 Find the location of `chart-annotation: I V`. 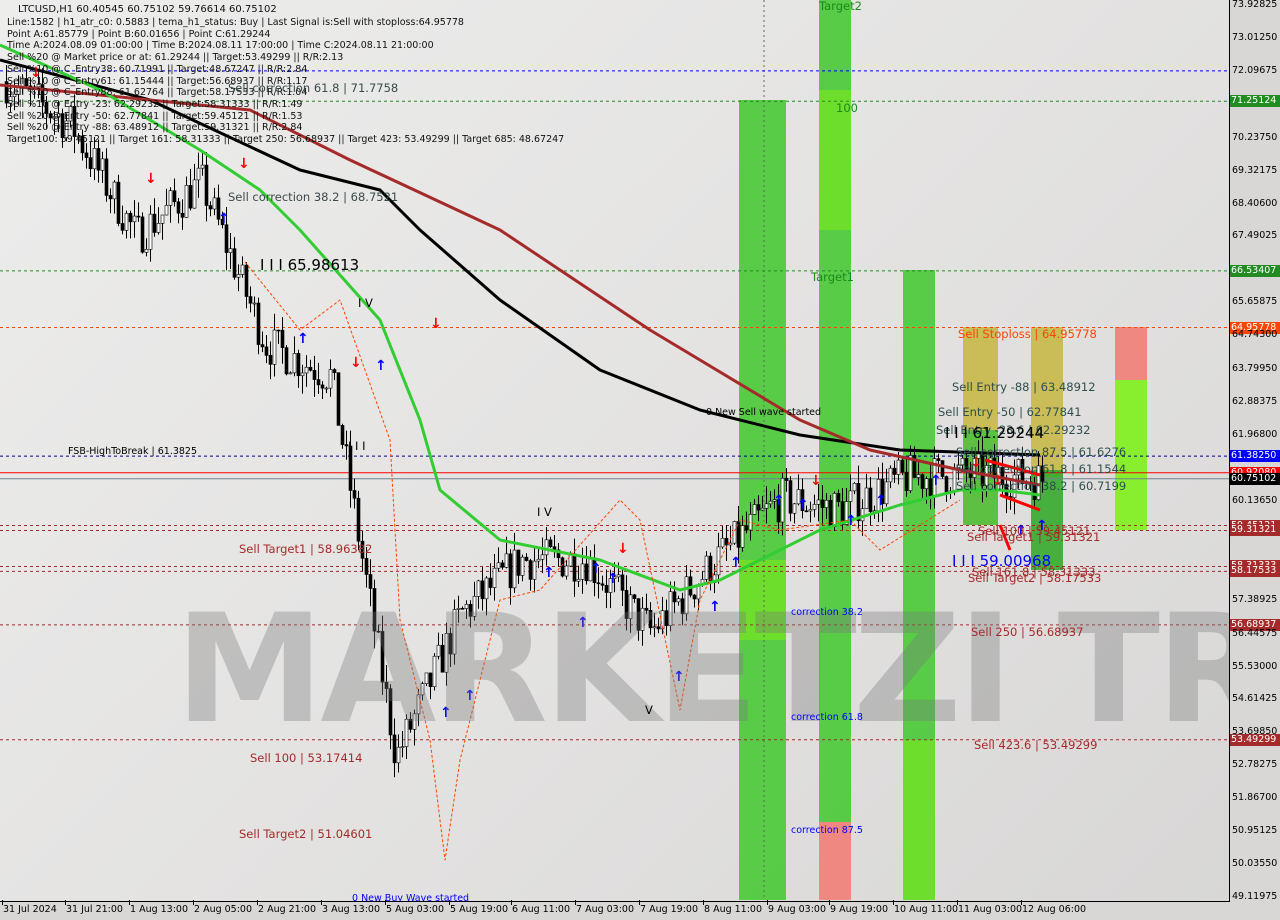

chart-annotation: I V is located at coordinates (544, 512).